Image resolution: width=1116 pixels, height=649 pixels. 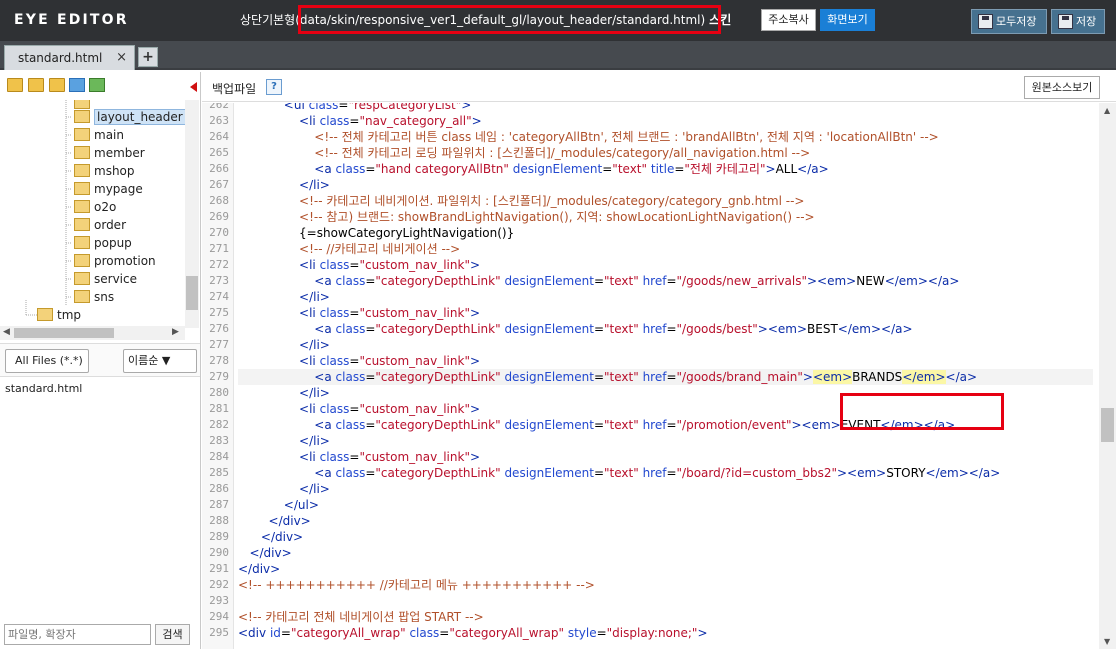 I want to click on search-button: 검색, so click(x=172, y=634).